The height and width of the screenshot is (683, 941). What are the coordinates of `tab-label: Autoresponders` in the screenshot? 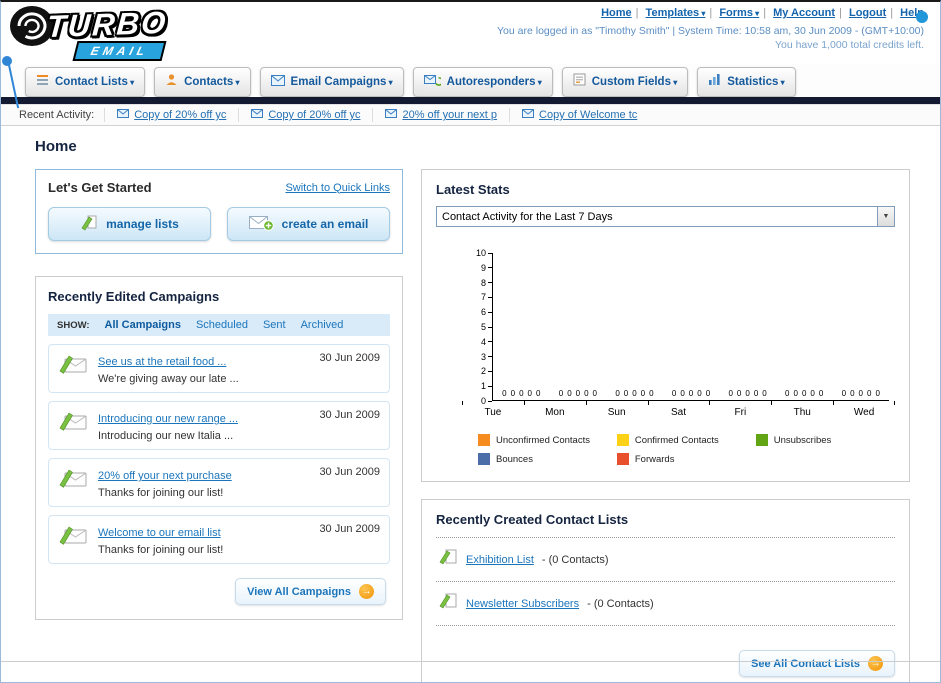 It's located at (494, 82).